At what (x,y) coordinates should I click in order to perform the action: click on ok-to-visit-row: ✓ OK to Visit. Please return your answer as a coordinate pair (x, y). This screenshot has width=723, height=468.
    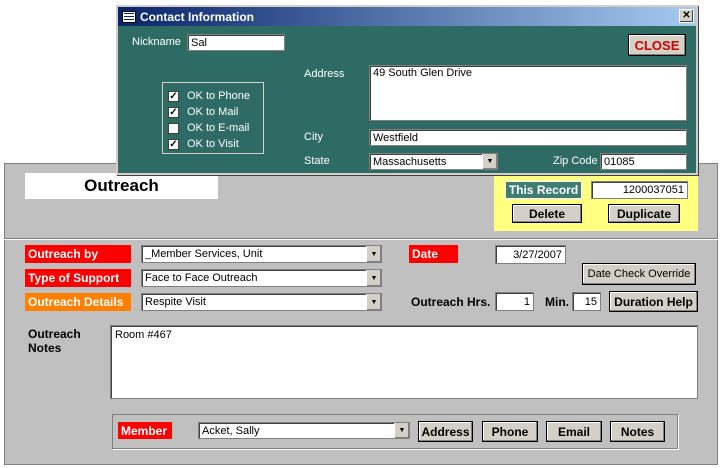
    Looking at the image, I should click on (203, 144).